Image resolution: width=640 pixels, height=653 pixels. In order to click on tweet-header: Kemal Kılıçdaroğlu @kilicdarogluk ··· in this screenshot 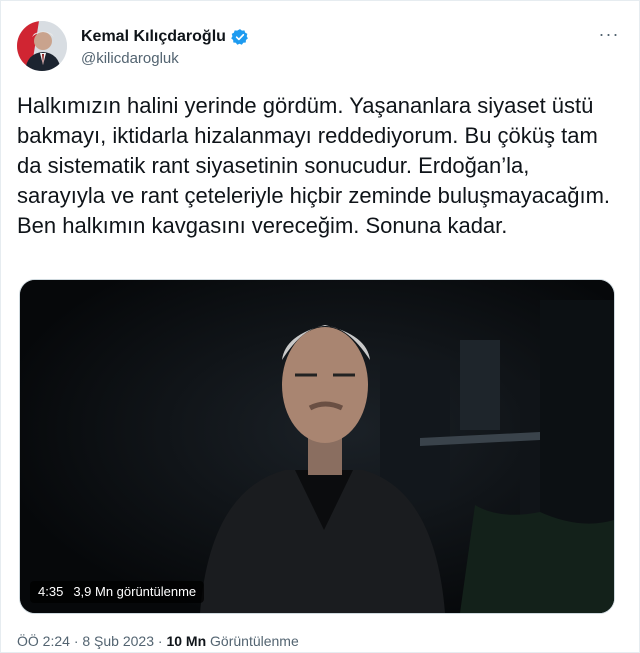, I will do `click(321, 49)`.